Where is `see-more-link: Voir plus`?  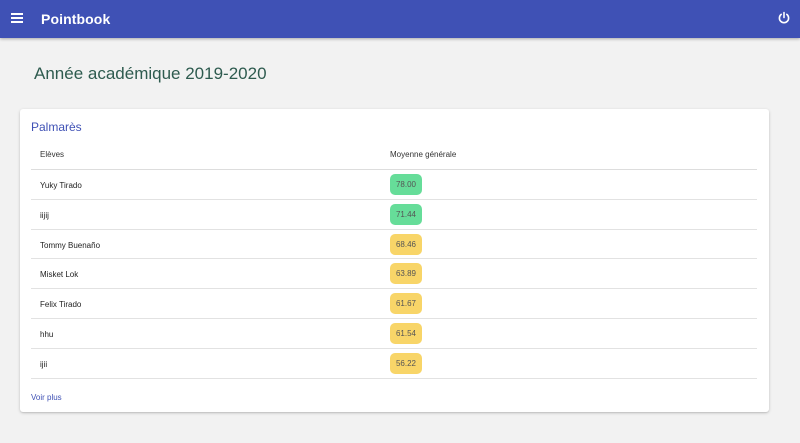
see-more-link: Voir plus is located at coordinates (46, 397).